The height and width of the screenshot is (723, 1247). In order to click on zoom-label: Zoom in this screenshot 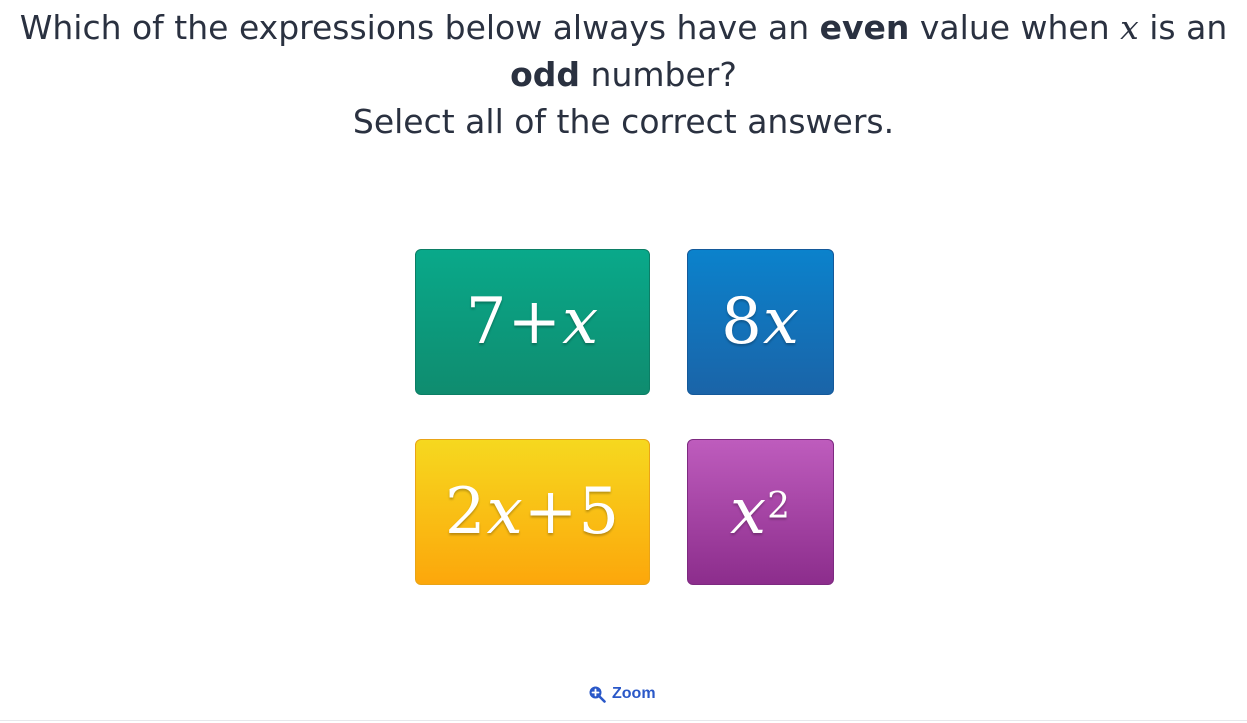, I will do `click(634, 693)`.